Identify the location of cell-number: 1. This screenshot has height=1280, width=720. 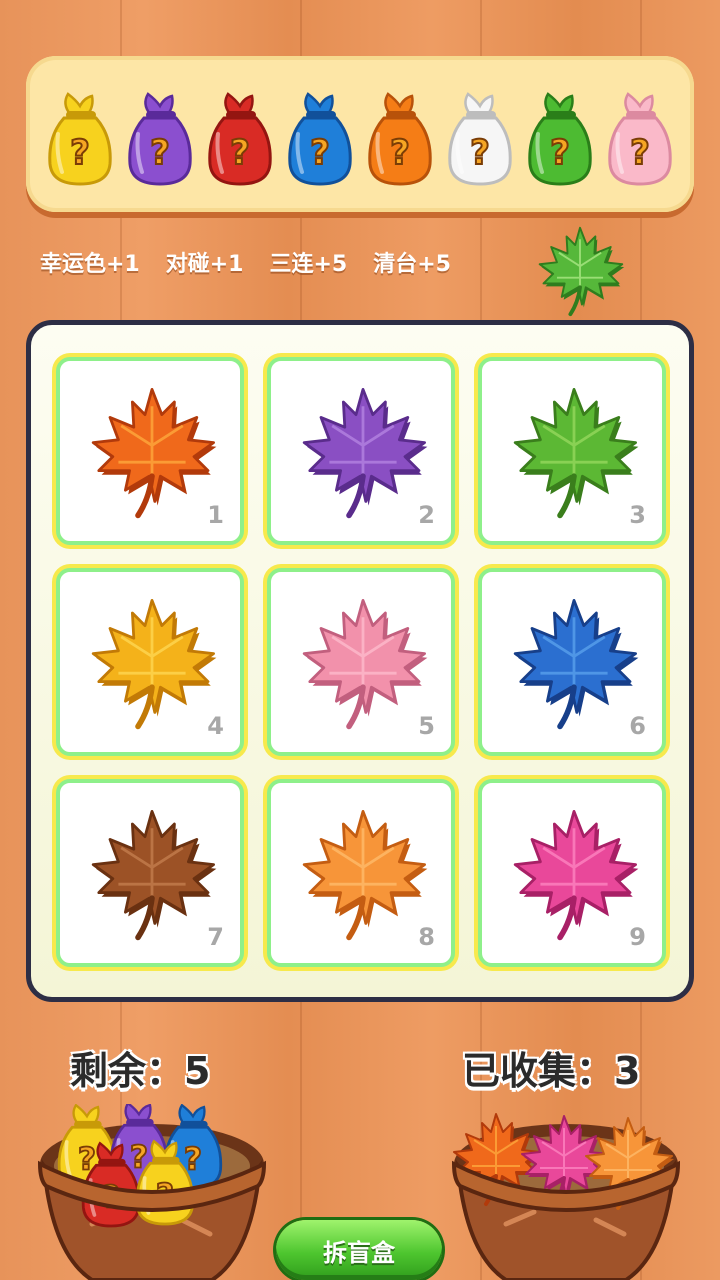
(215, 515).